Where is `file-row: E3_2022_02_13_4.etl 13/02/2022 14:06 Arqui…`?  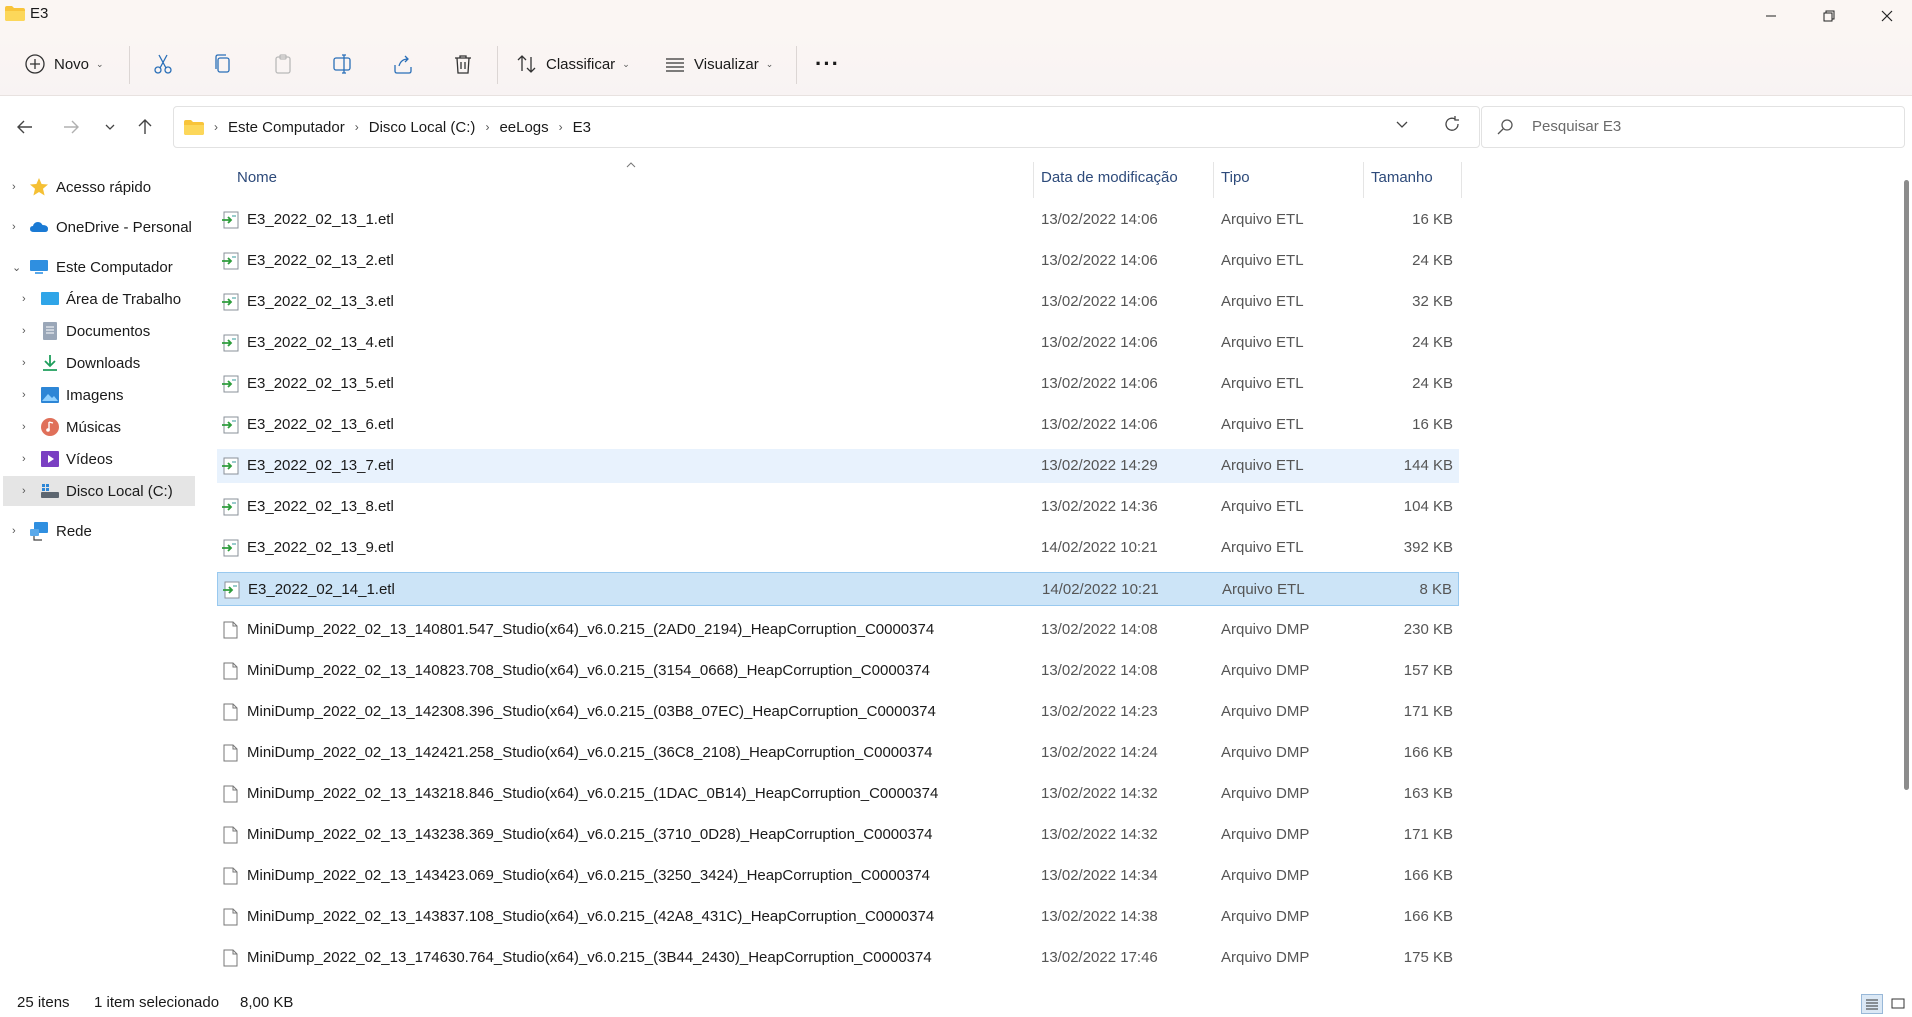 file-row: E3_2022_02_13_4.etl 13/02/2022 14:06 Arqui… is located at coordinates (838, 343).